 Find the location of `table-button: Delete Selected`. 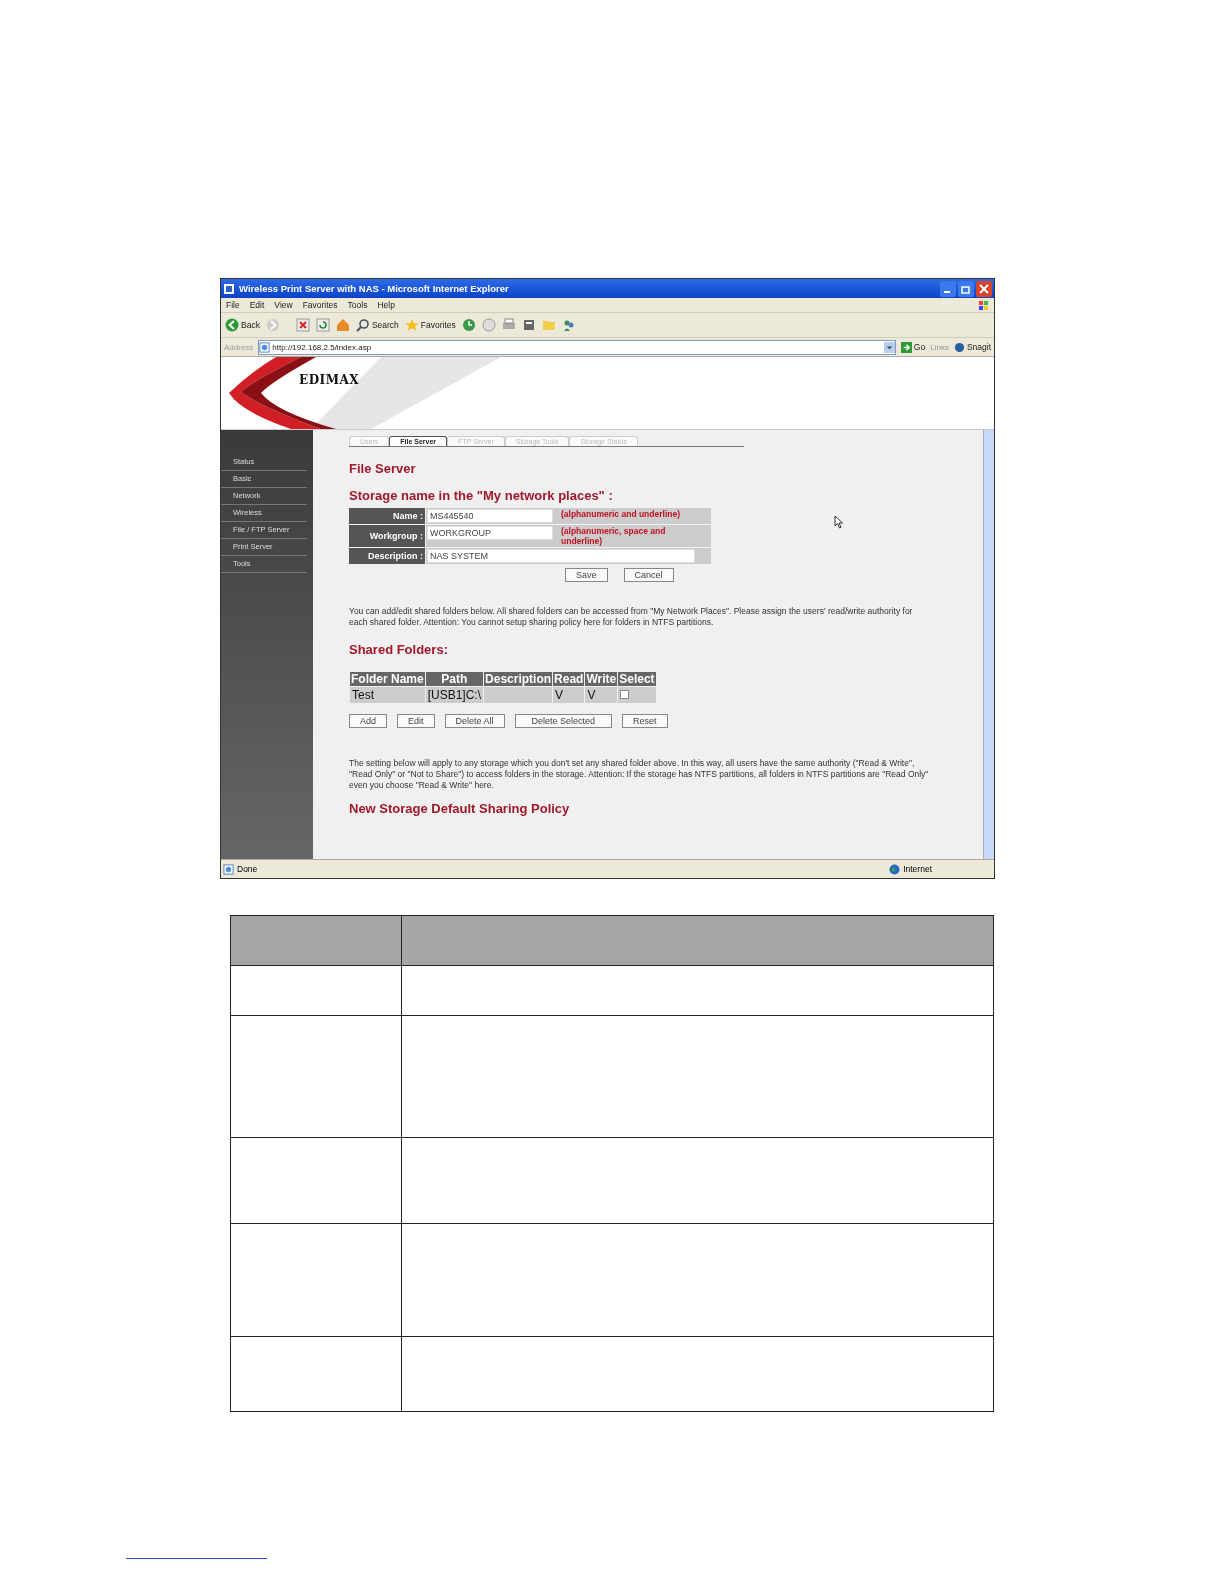

table-button: Delete Selected is located at coordinates (563, 721).